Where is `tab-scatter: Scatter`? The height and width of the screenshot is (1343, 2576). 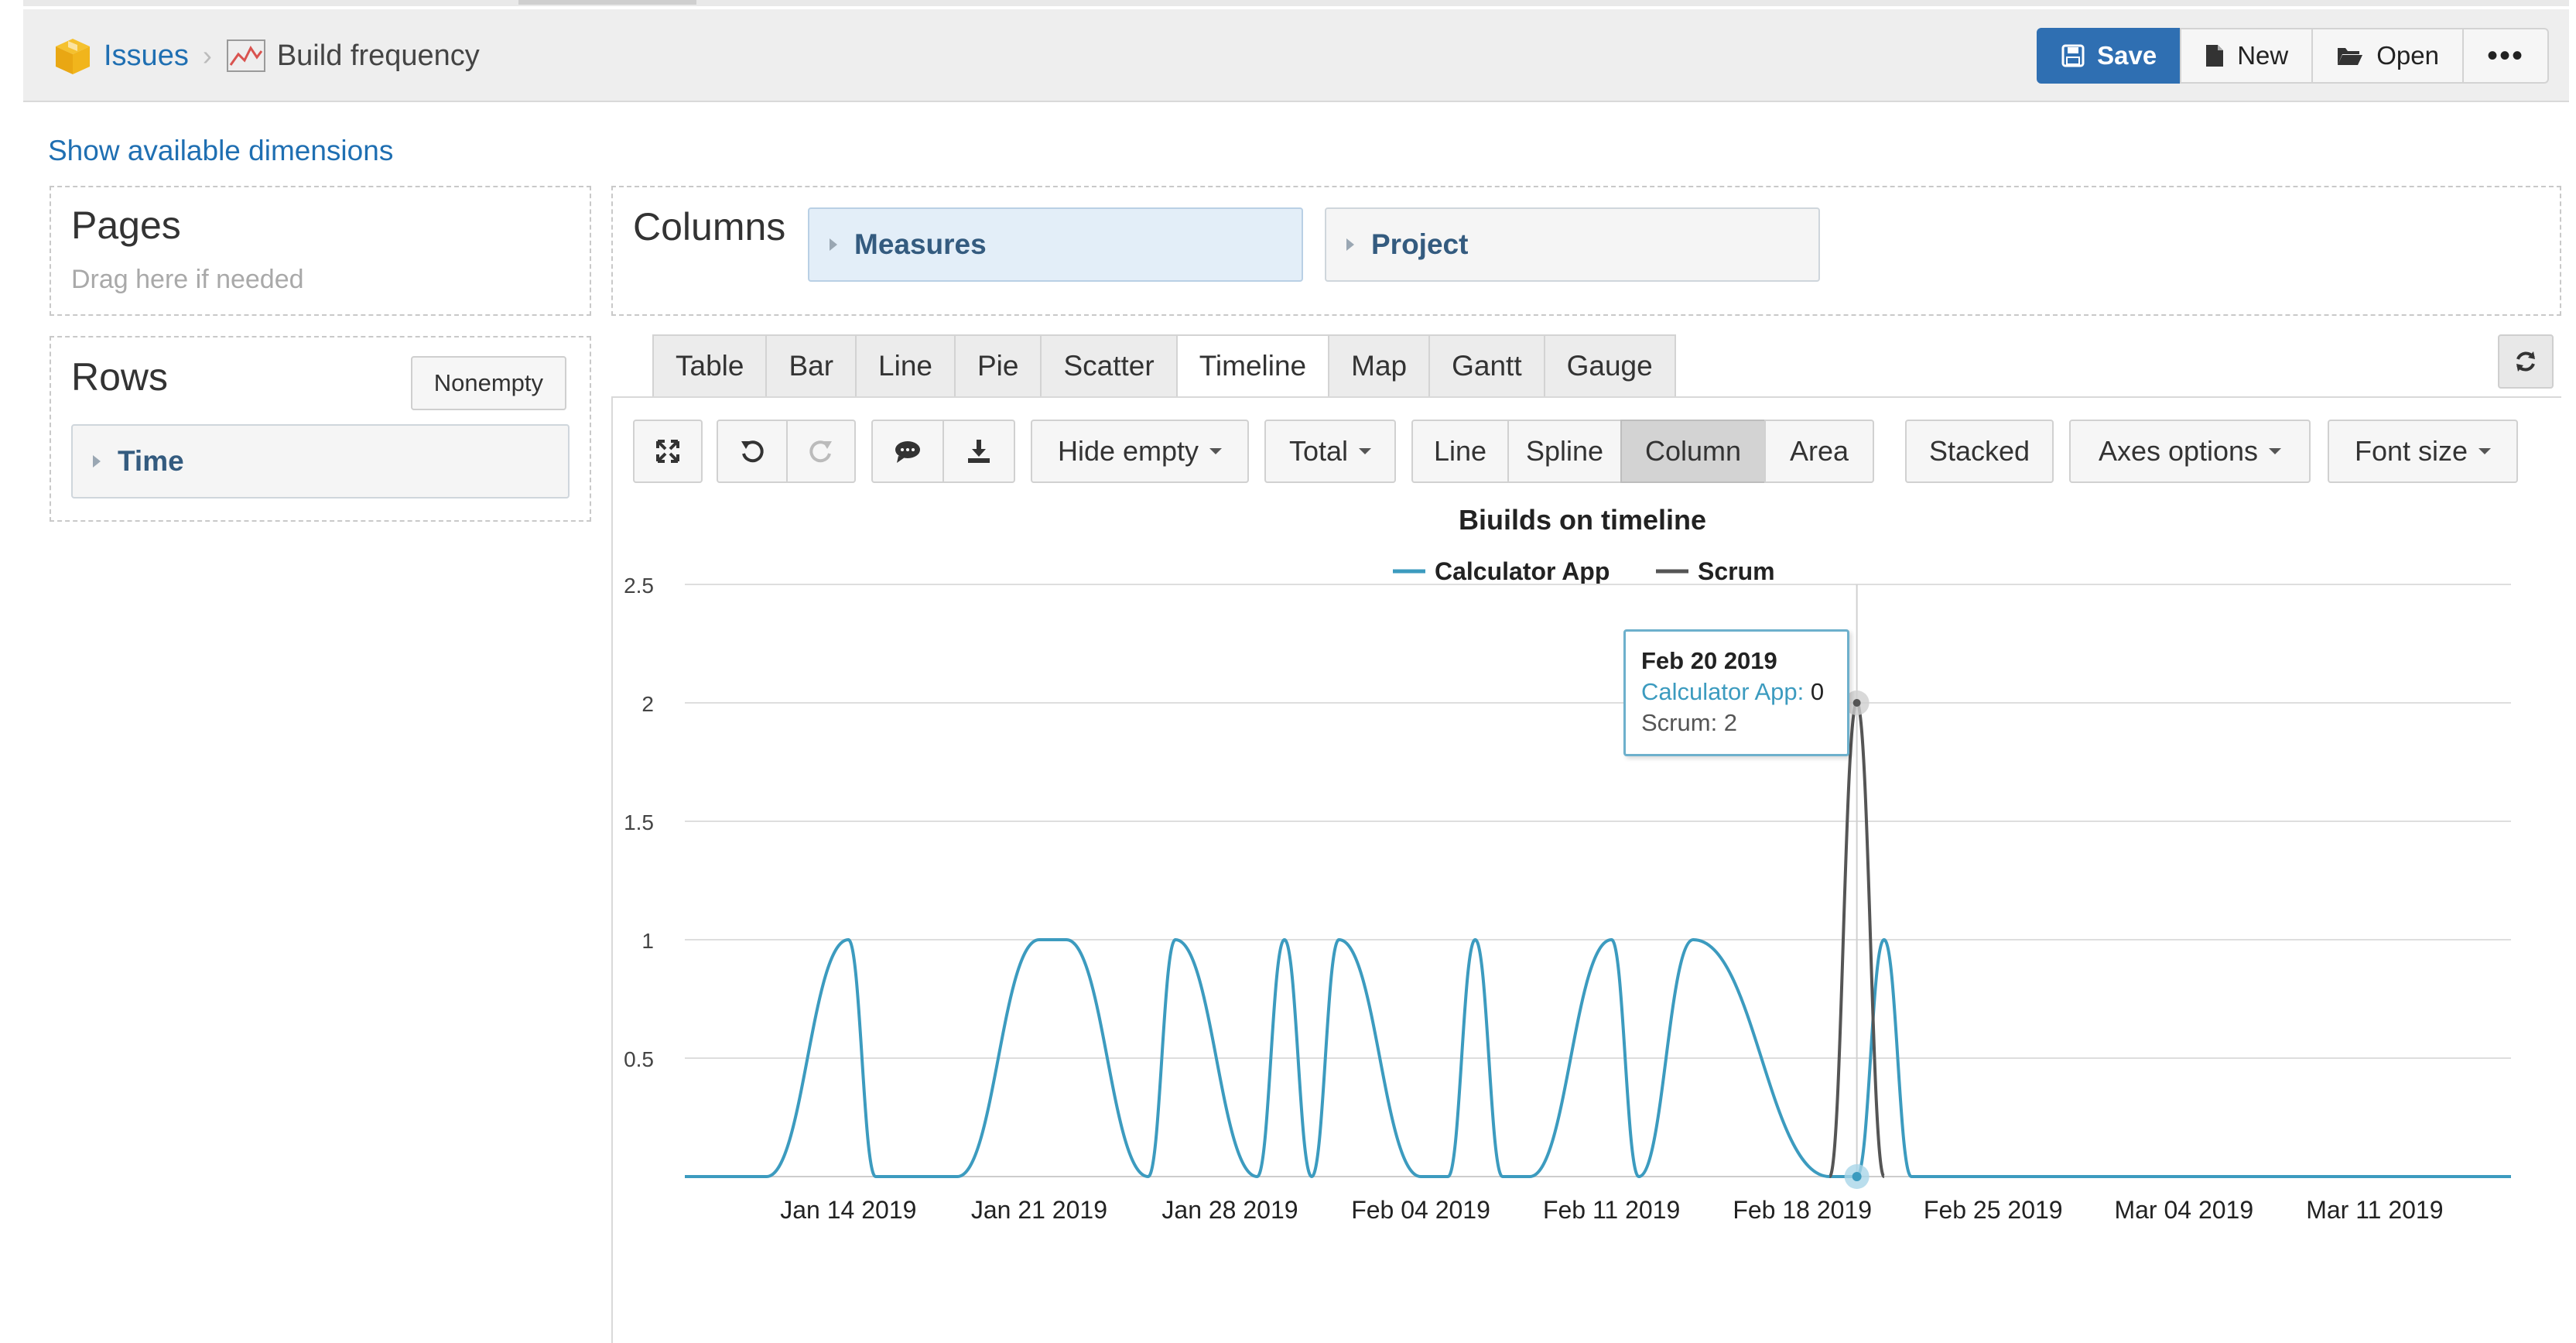
tab-scatter: Scatter is located at coordinates (1109, 366).